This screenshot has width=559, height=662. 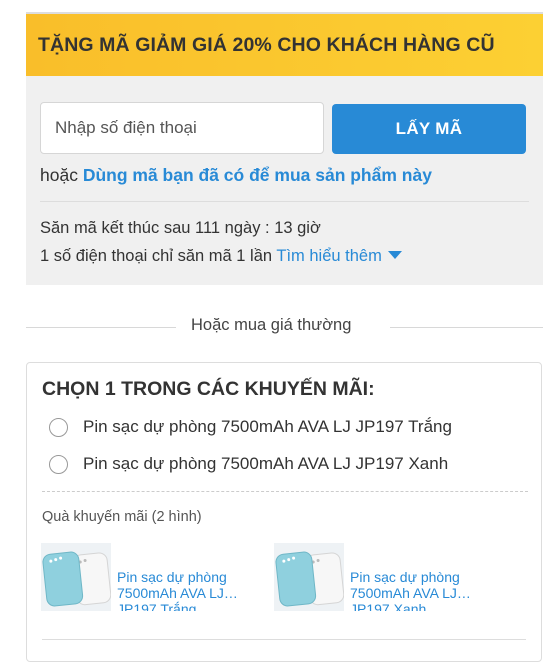 I want to click on get-code-button: LẤY MÃ, so click(x=429, y=129).